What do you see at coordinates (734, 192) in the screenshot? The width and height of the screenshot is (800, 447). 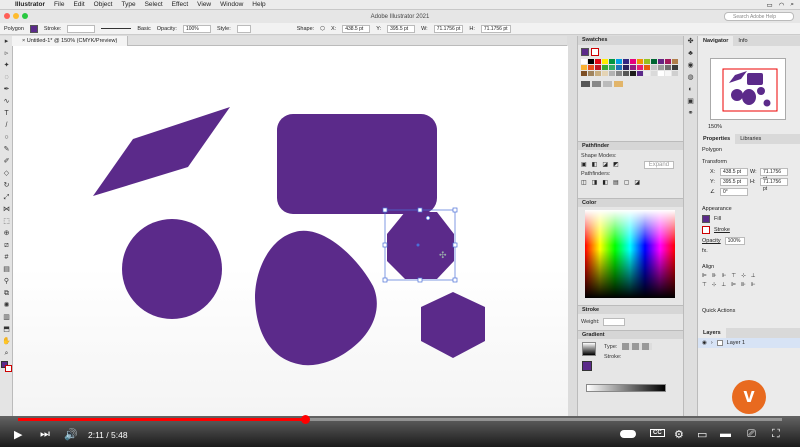 I see `prop-angle-field: 0°` at bounding box center [734, 192].